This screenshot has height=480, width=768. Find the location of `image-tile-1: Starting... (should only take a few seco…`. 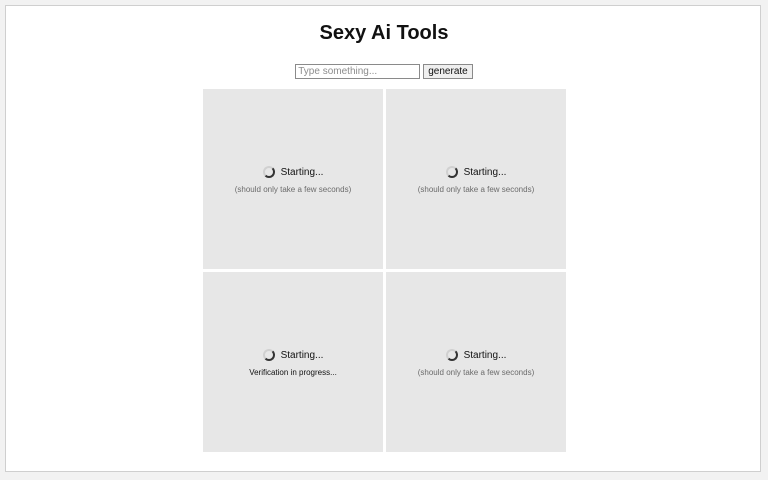

image-tile-1: Starting... (should only take a few seco… is located at coordinates (293, 179).